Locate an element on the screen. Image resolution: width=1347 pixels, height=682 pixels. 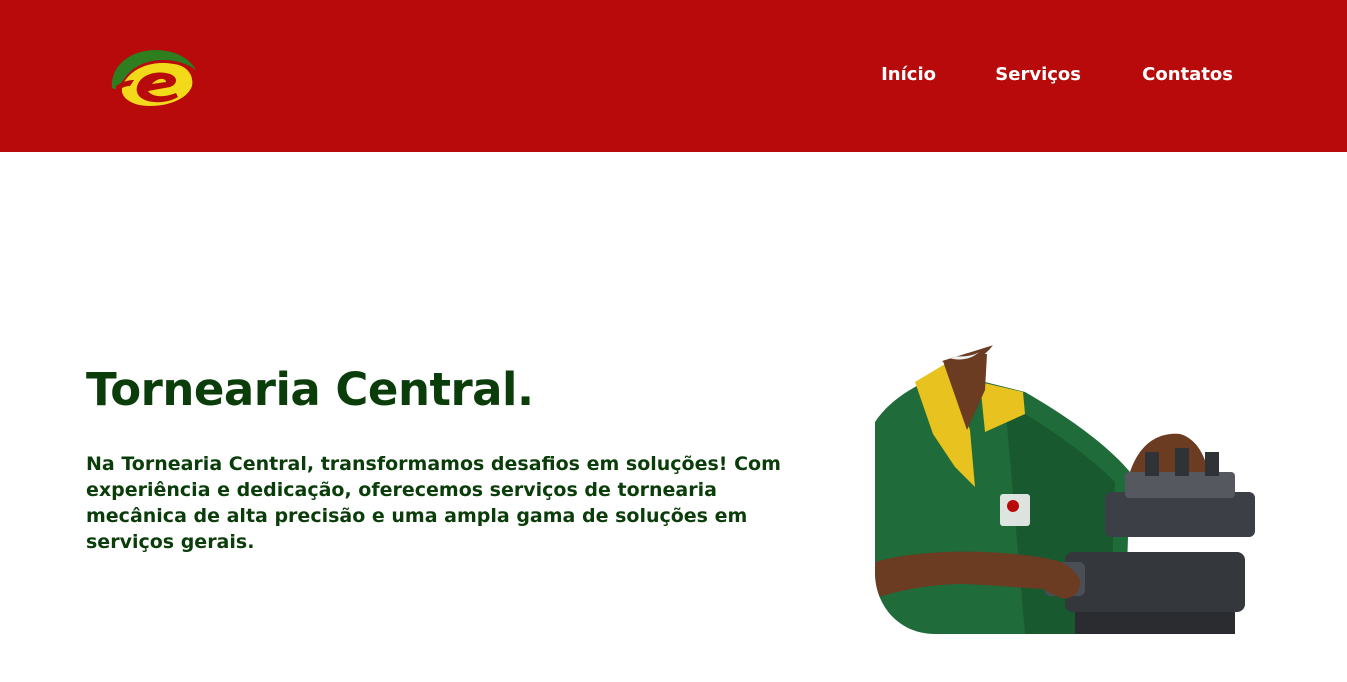
nav-inicio: Início is located at coordinates (908, 74).